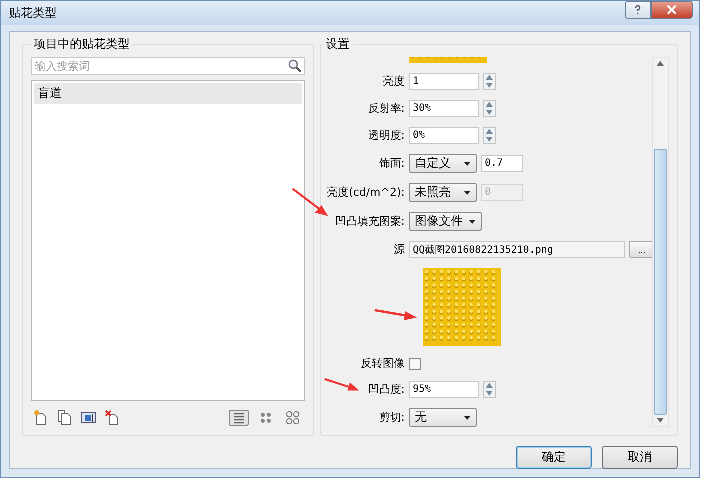 The width and height of the screenshot is (709, 496). I want to click on dropdown: 图像文件, so click(445, 221).